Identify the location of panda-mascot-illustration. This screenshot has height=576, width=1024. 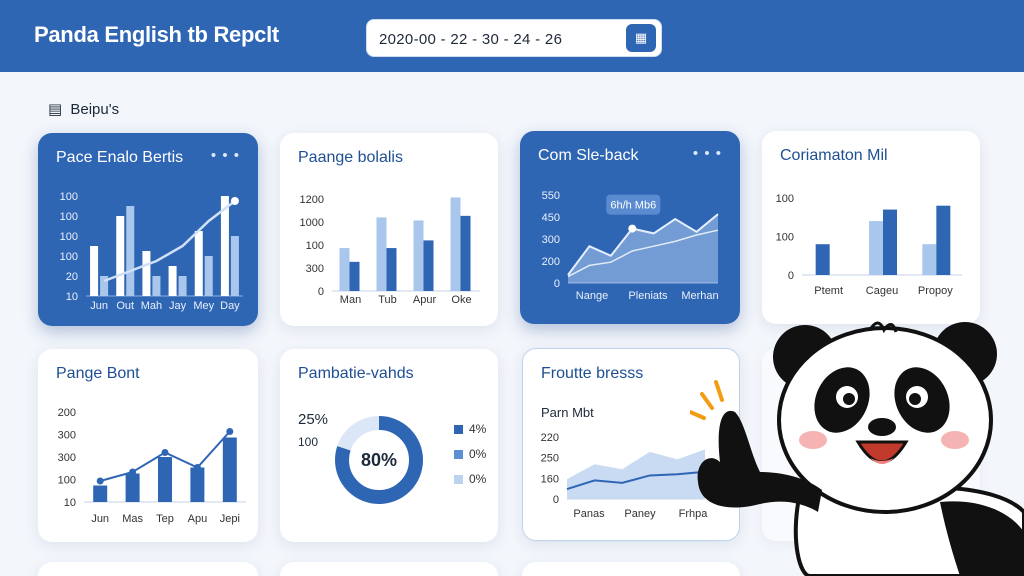
(857, 448).